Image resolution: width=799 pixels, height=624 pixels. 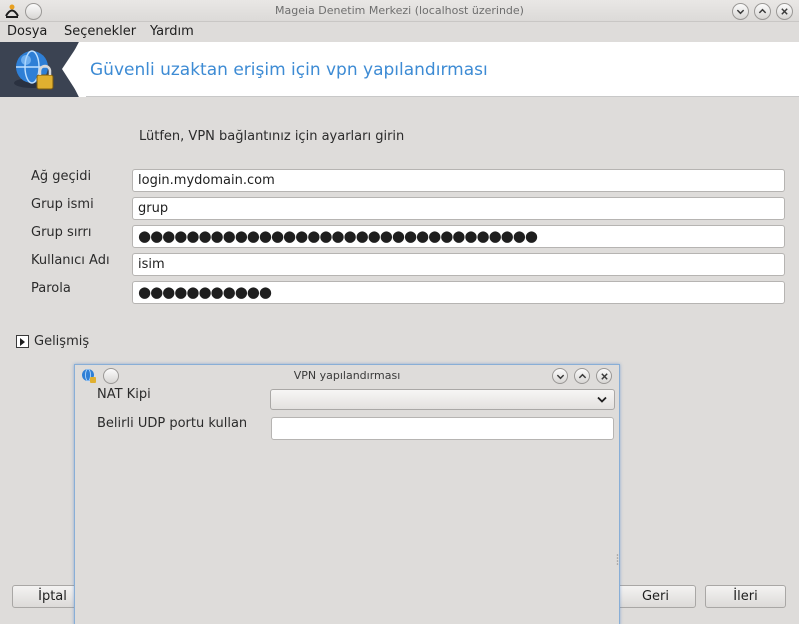 What do you see at coordinates (34, 70) in the screenshot?
I see `vpn-globe-lock-icon` at bounding box center [34, 70].